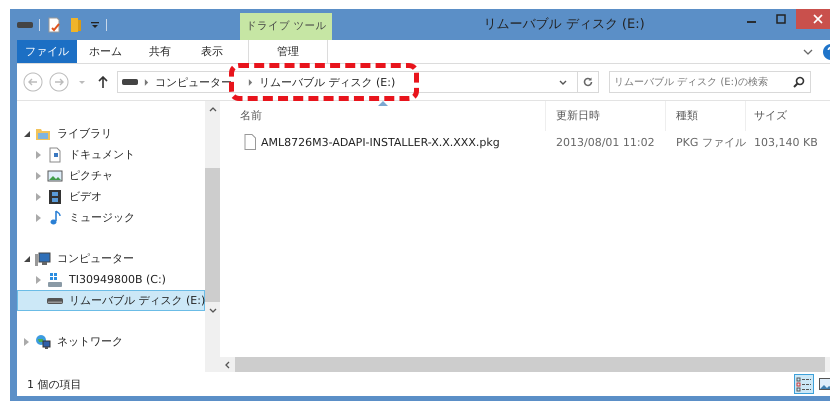  I want to click on ribbon-tab: 管理, so click(288, 51).